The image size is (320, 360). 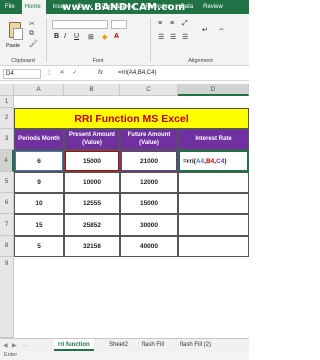 What do you see at coordinates (98, 40) in the screenshot?
I see `font-group: B I U ⊞ ◆ A Font` at bounding box center [98, 40].